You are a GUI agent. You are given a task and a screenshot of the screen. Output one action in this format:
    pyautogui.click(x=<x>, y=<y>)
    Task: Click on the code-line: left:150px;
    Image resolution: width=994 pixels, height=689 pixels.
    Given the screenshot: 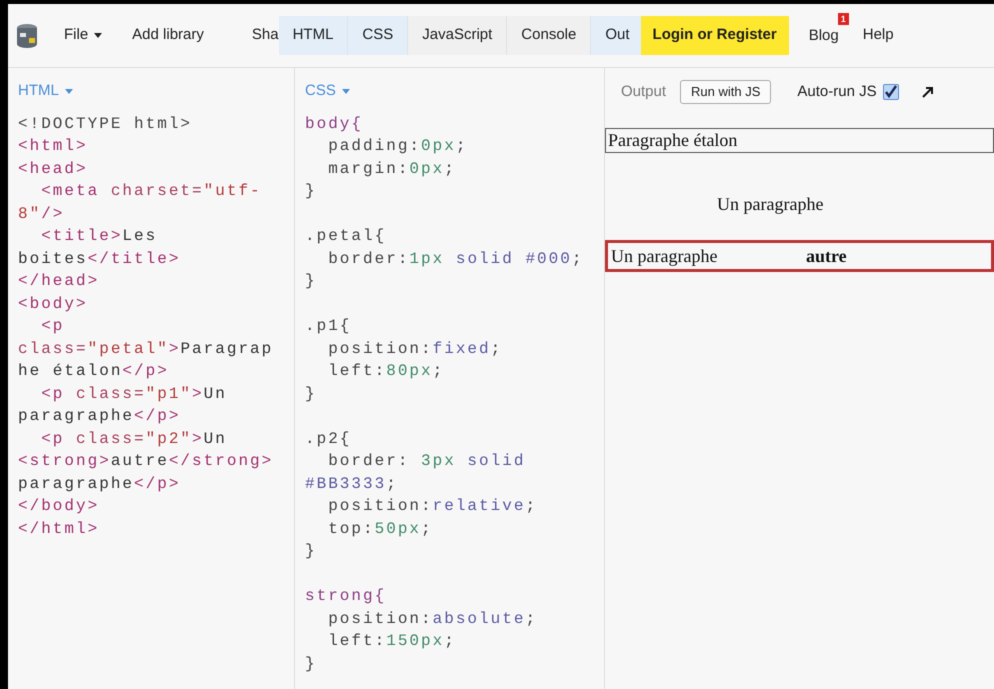 What is the action you would take?
    pyautogui.click(x=391, y=641)
    